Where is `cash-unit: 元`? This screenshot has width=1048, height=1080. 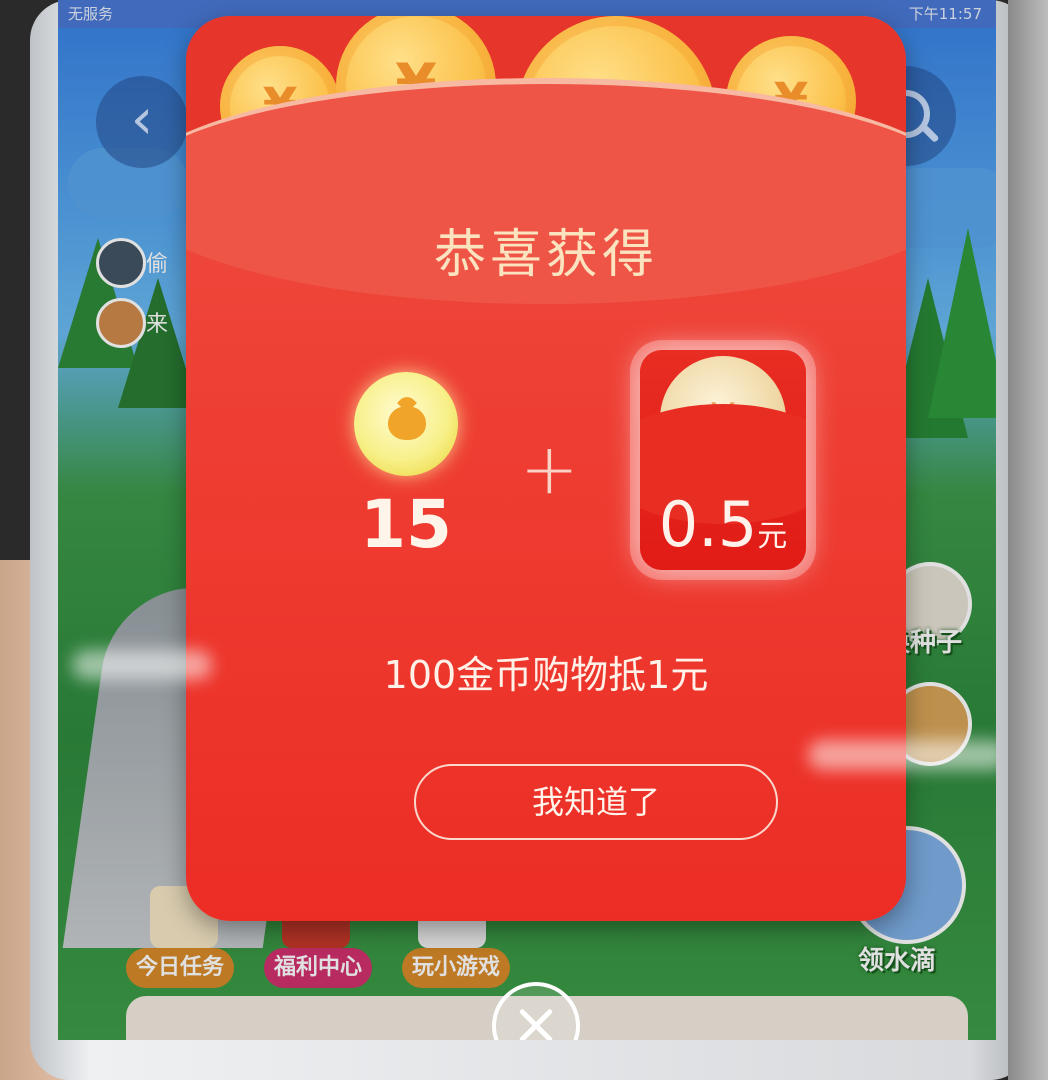
cash-unit: 元 is located at coordinates (772, 536).